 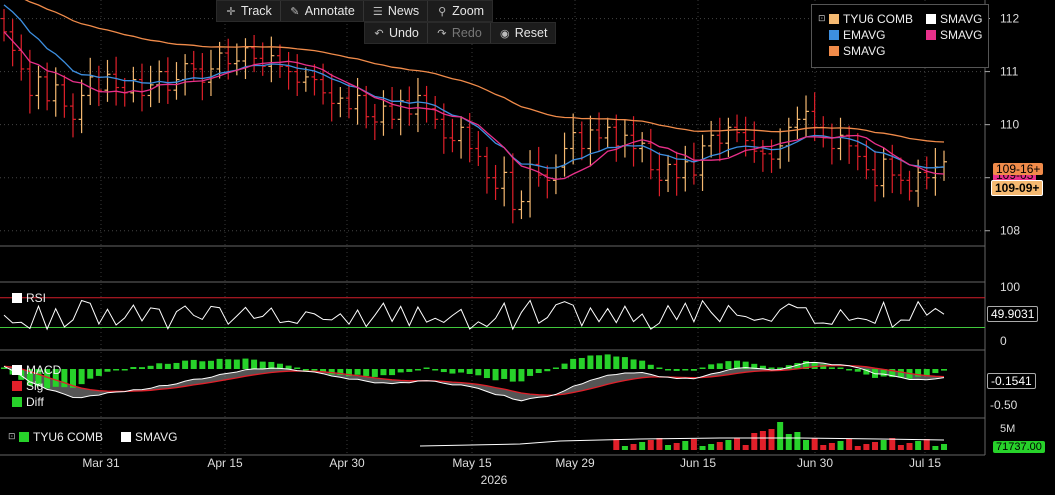 I want to click on redo-icon: ↷, so click(x=442, y=33).